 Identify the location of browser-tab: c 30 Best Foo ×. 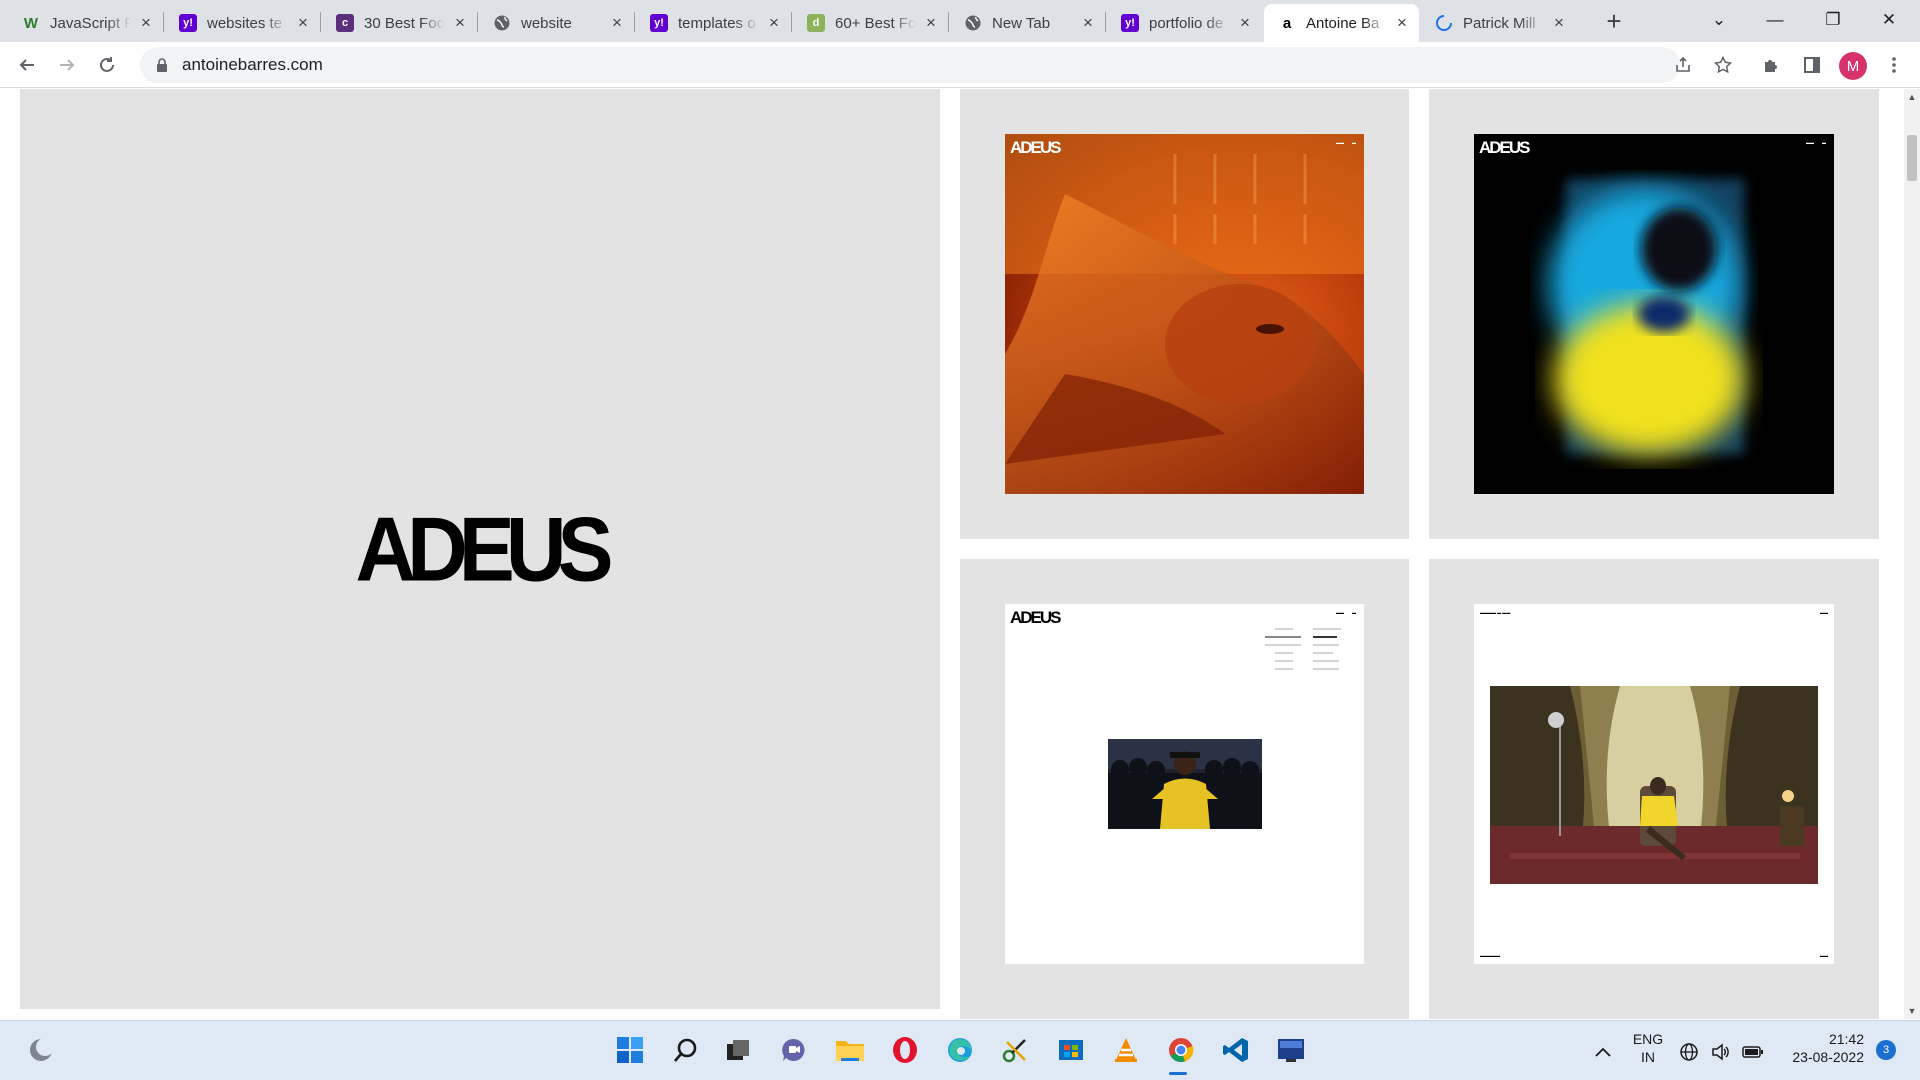
(399, 23).